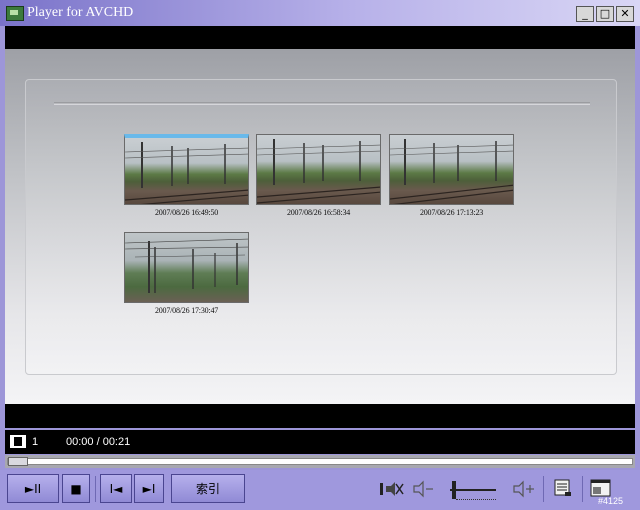  I want to click on menu-list-icon, so click(563, 490).